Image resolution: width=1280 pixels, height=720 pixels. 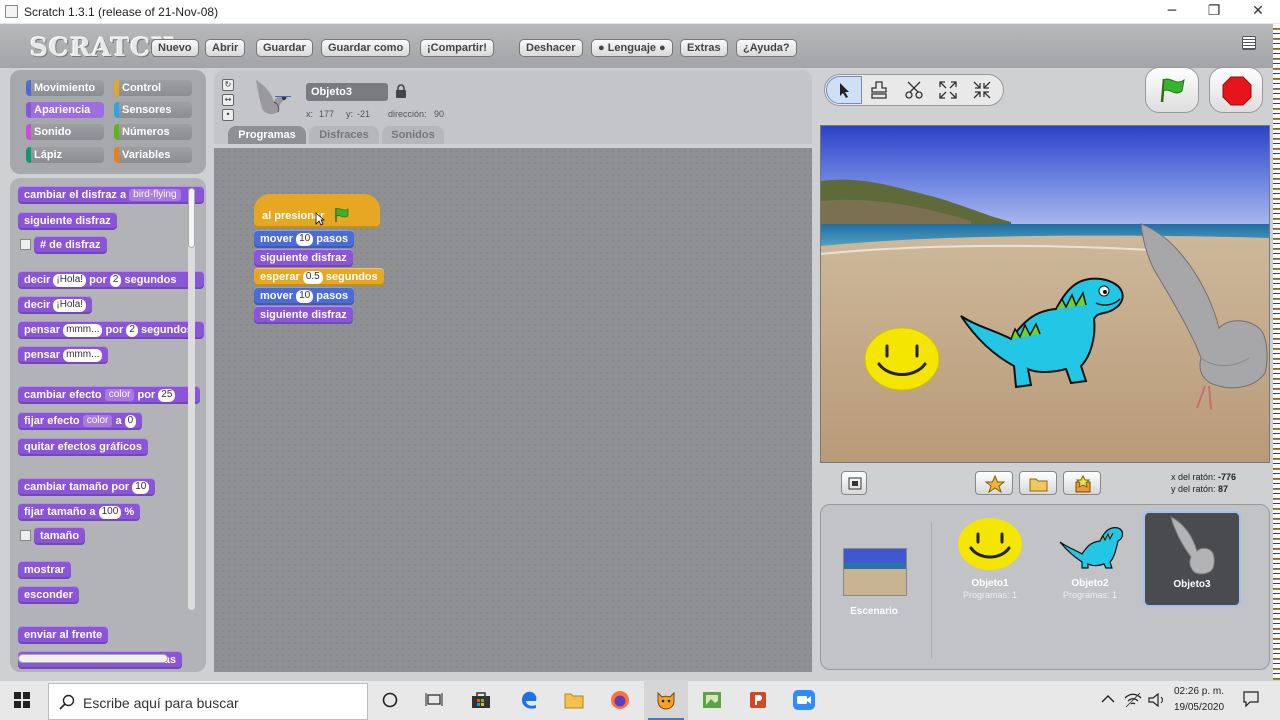 What do you see at coordinates (141, 487) in the screenshot?
I see `size-value-field: 10` at bounding box center [141, 487].